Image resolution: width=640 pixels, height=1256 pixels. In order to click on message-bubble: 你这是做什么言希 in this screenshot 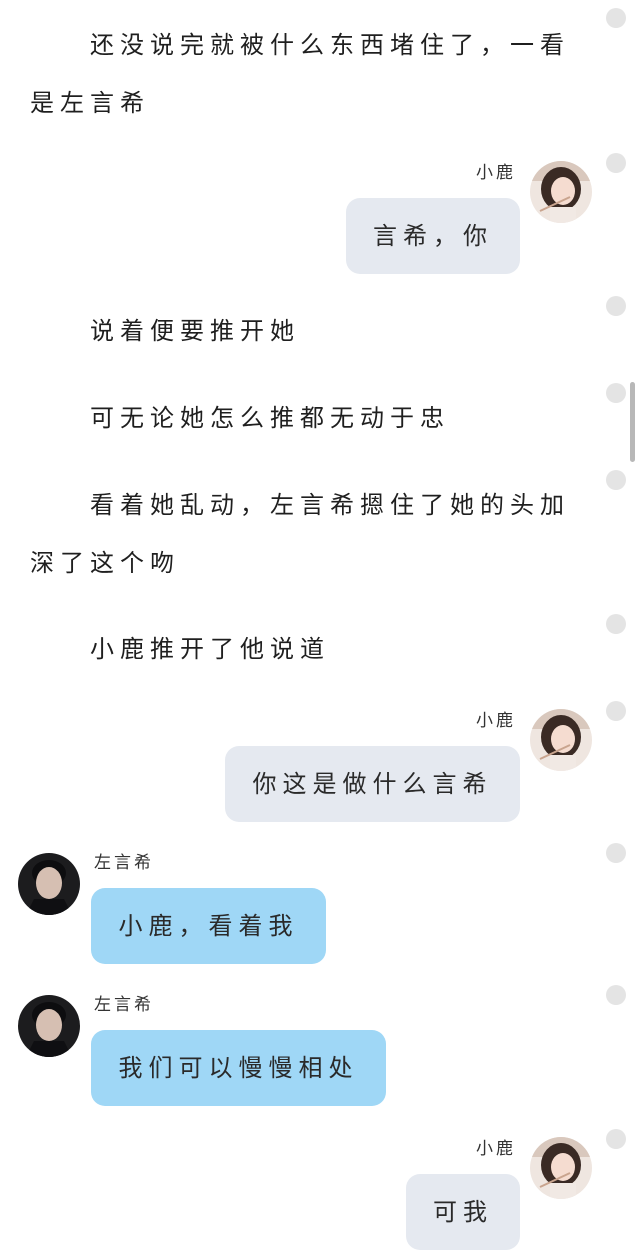, I will do `click(372, 784)`.